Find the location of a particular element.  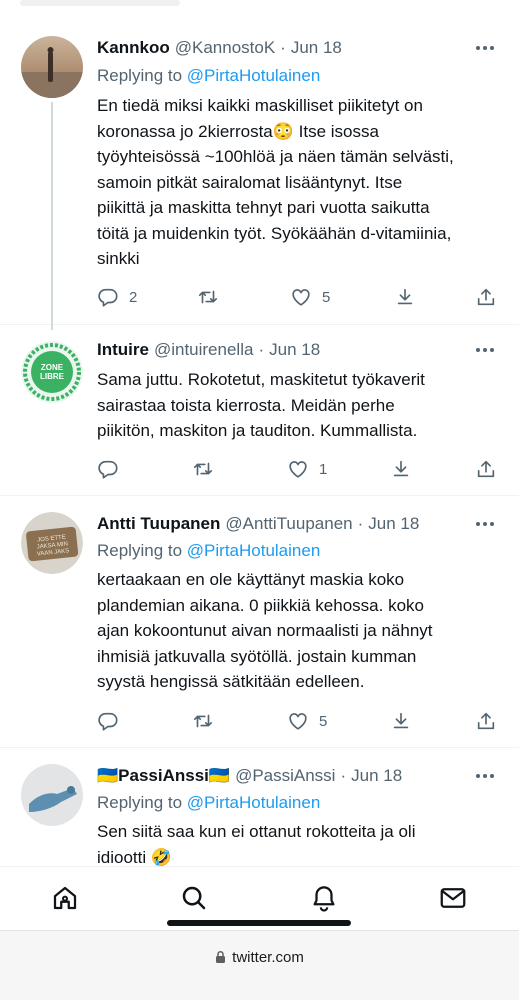

tweet-actions: 5 is located at coordinates (302, 721).